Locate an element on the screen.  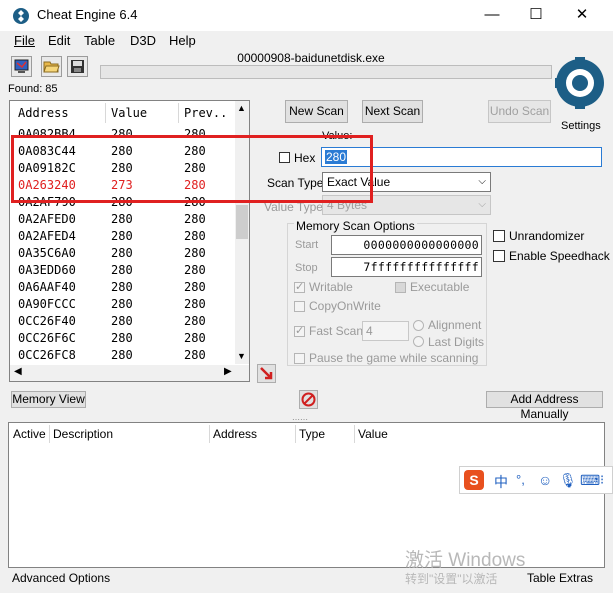
column-type: Type is located at coordinates (312, 434).